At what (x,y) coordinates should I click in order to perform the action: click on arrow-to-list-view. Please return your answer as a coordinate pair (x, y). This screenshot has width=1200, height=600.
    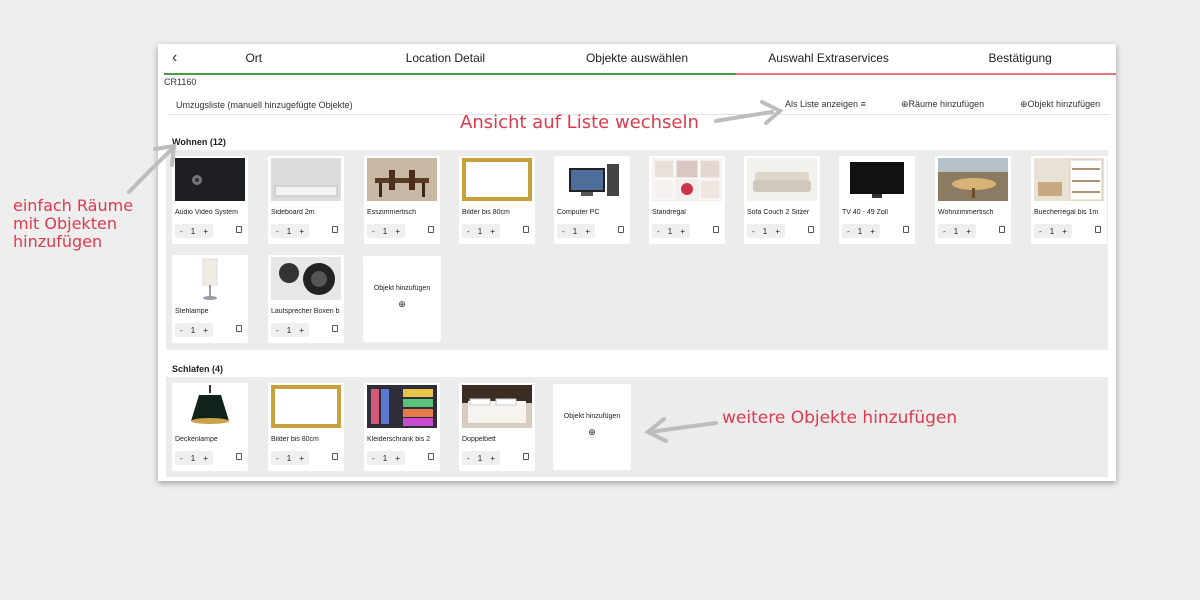
    Looking at the image, I should click on (744, 116).